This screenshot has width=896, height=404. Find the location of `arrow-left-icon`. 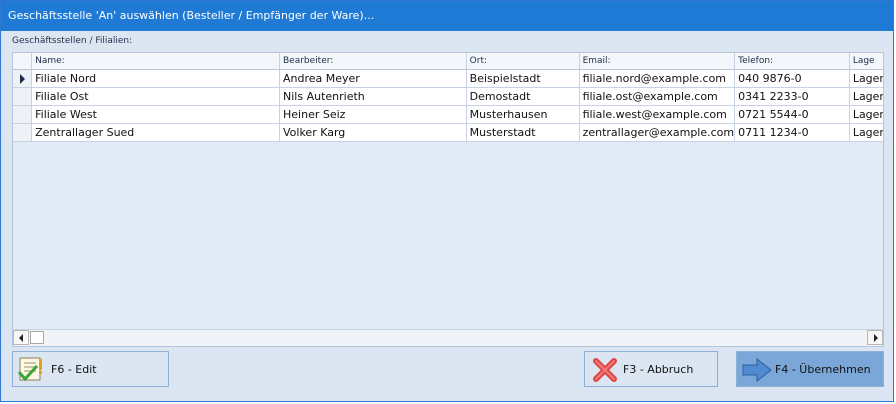

arrow-left-icon is located at coordinates (21, 338).